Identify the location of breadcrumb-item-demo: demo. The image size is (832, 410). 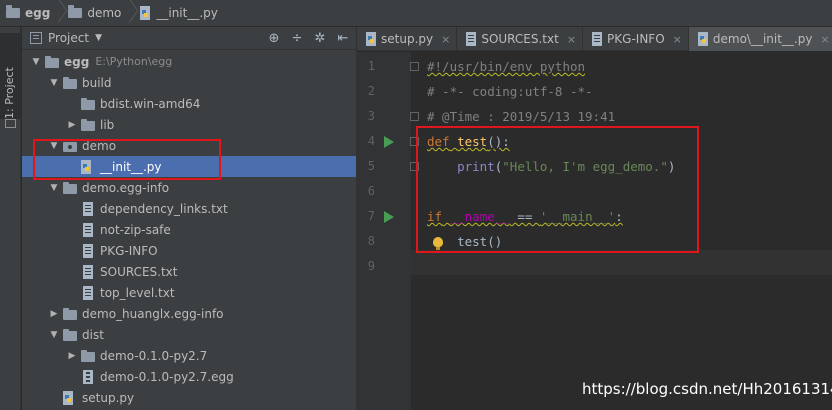
(94, 13).